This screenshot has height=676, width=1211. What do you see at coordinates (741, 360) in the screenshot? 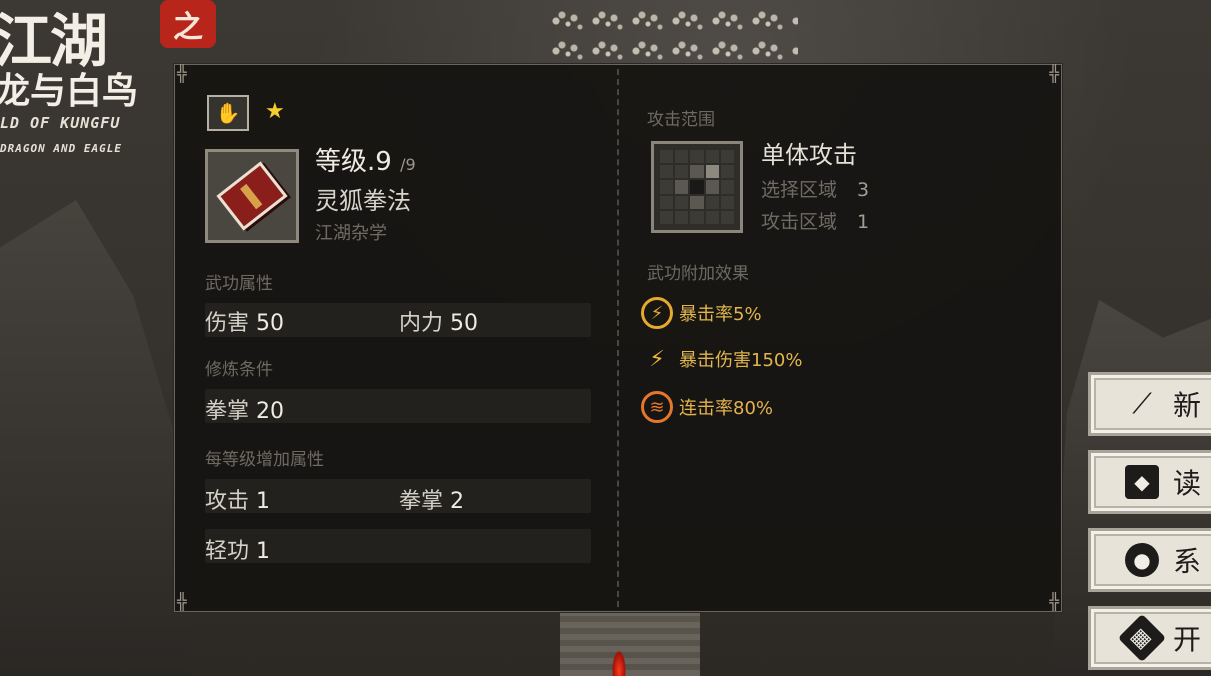
I see `effect-text: 暴击伤害150%` at bounding box center [741, 360].